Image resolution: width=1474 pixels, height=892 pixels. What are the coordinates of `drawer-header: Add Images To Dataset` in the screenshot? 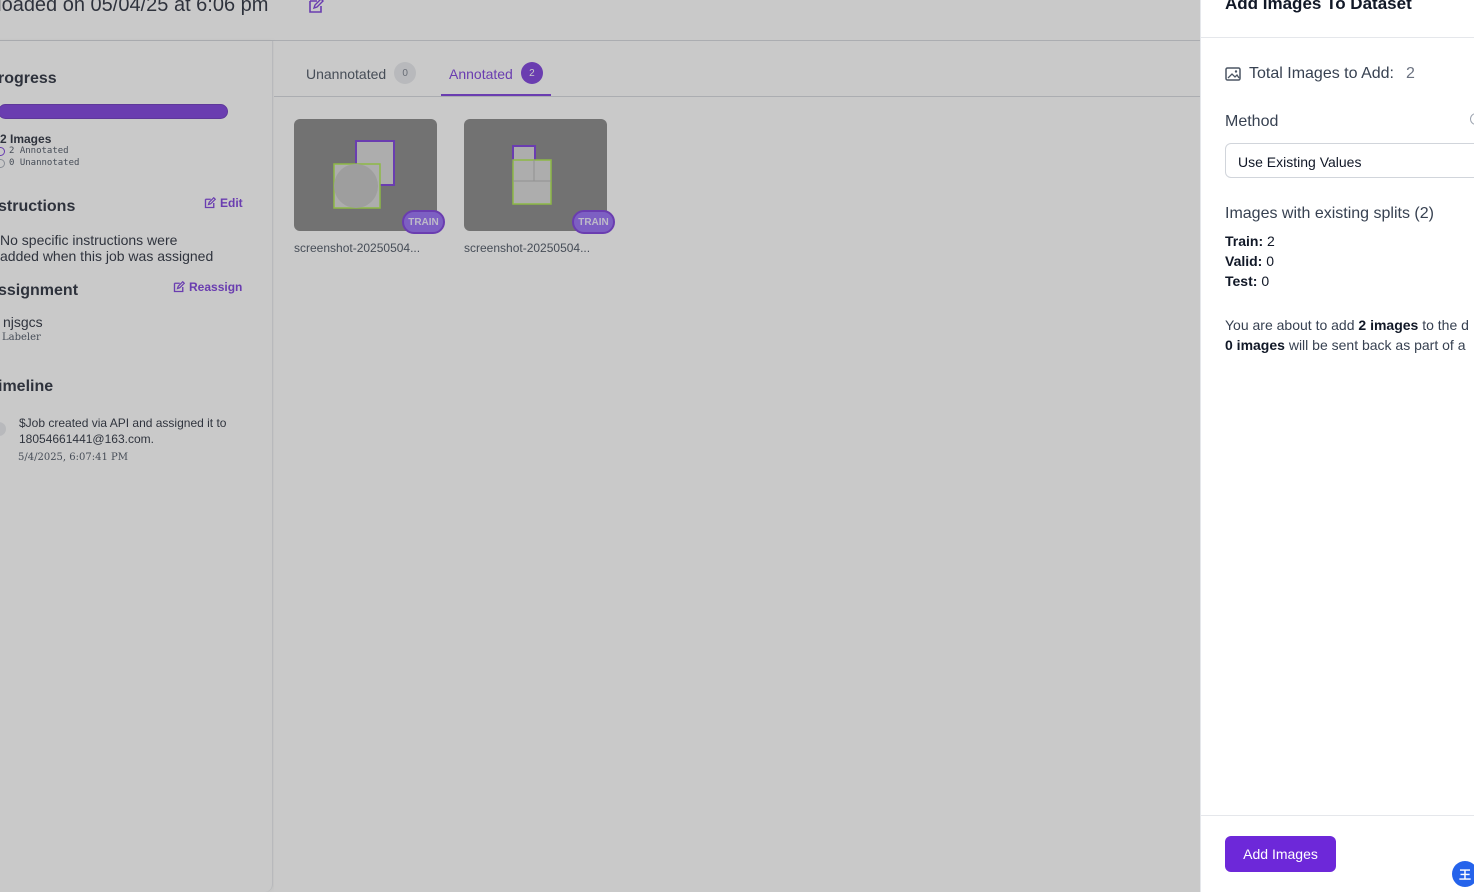 It's located at (1337, 19).